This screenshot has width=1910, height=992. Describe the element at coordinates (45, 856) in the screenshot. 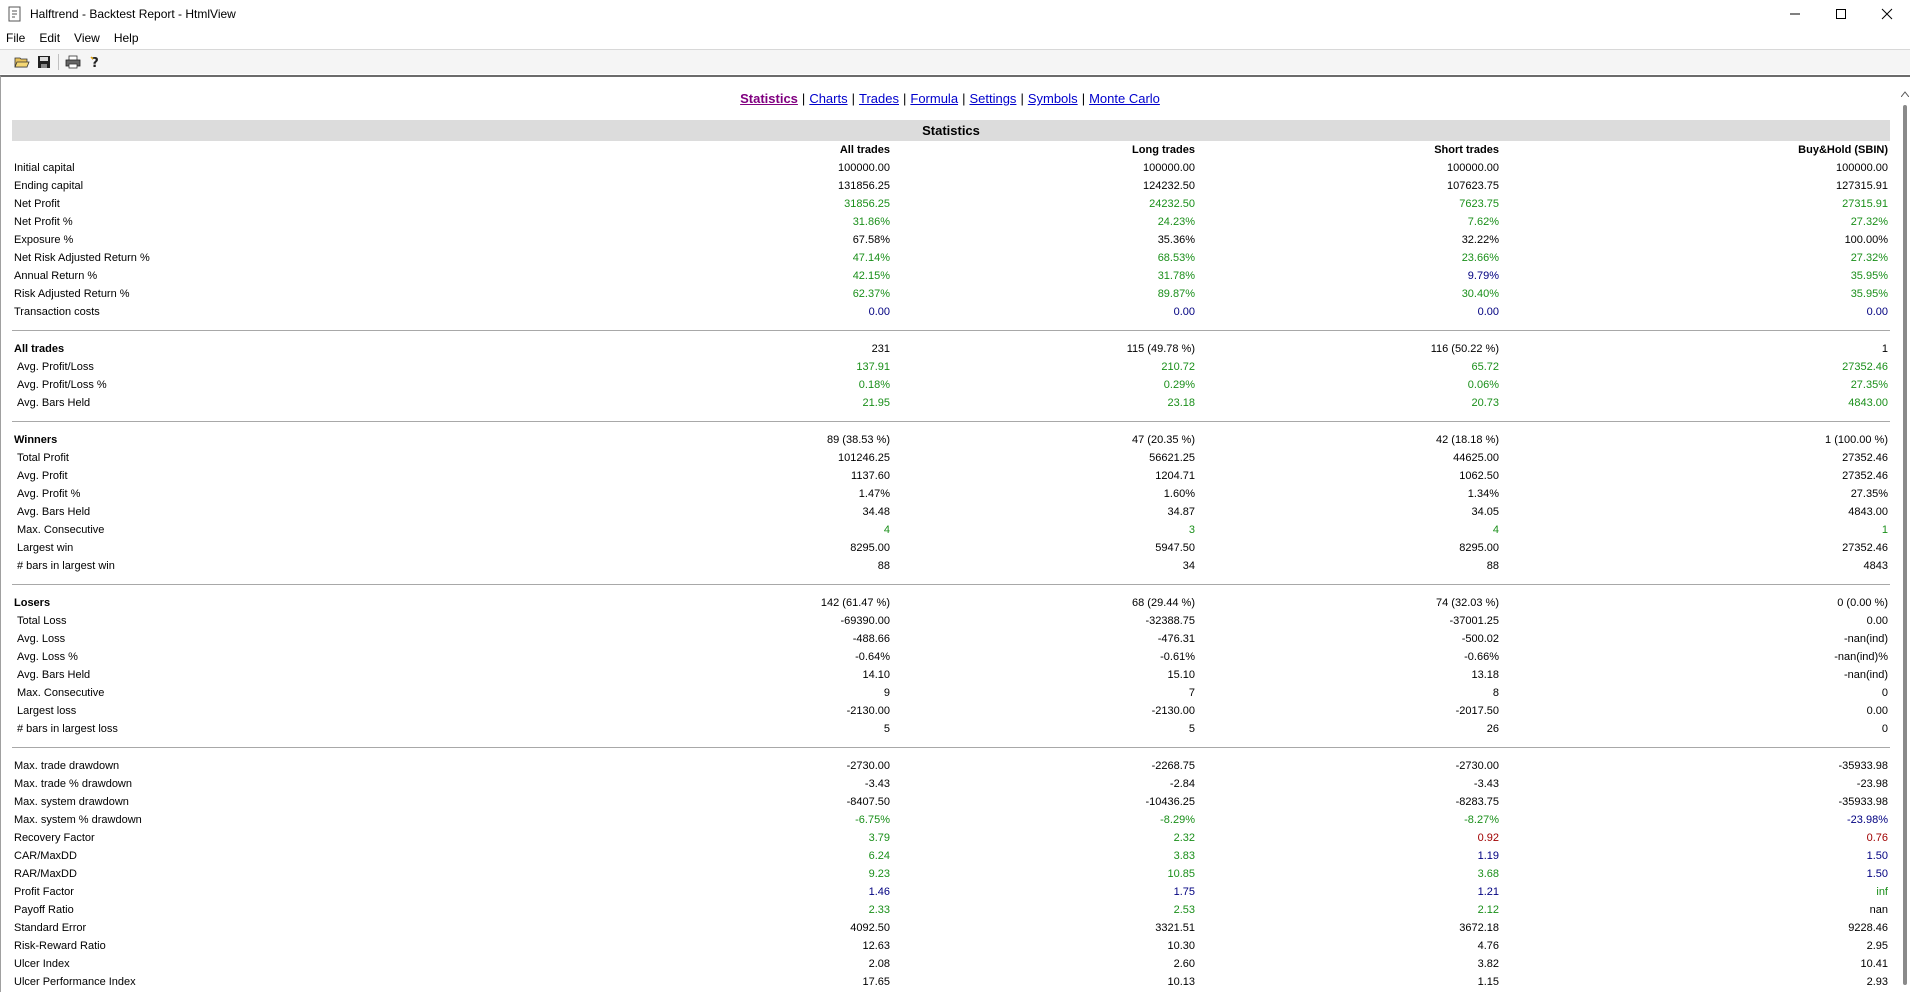

I see `stat-label: CAR/MaxDD` at that location.